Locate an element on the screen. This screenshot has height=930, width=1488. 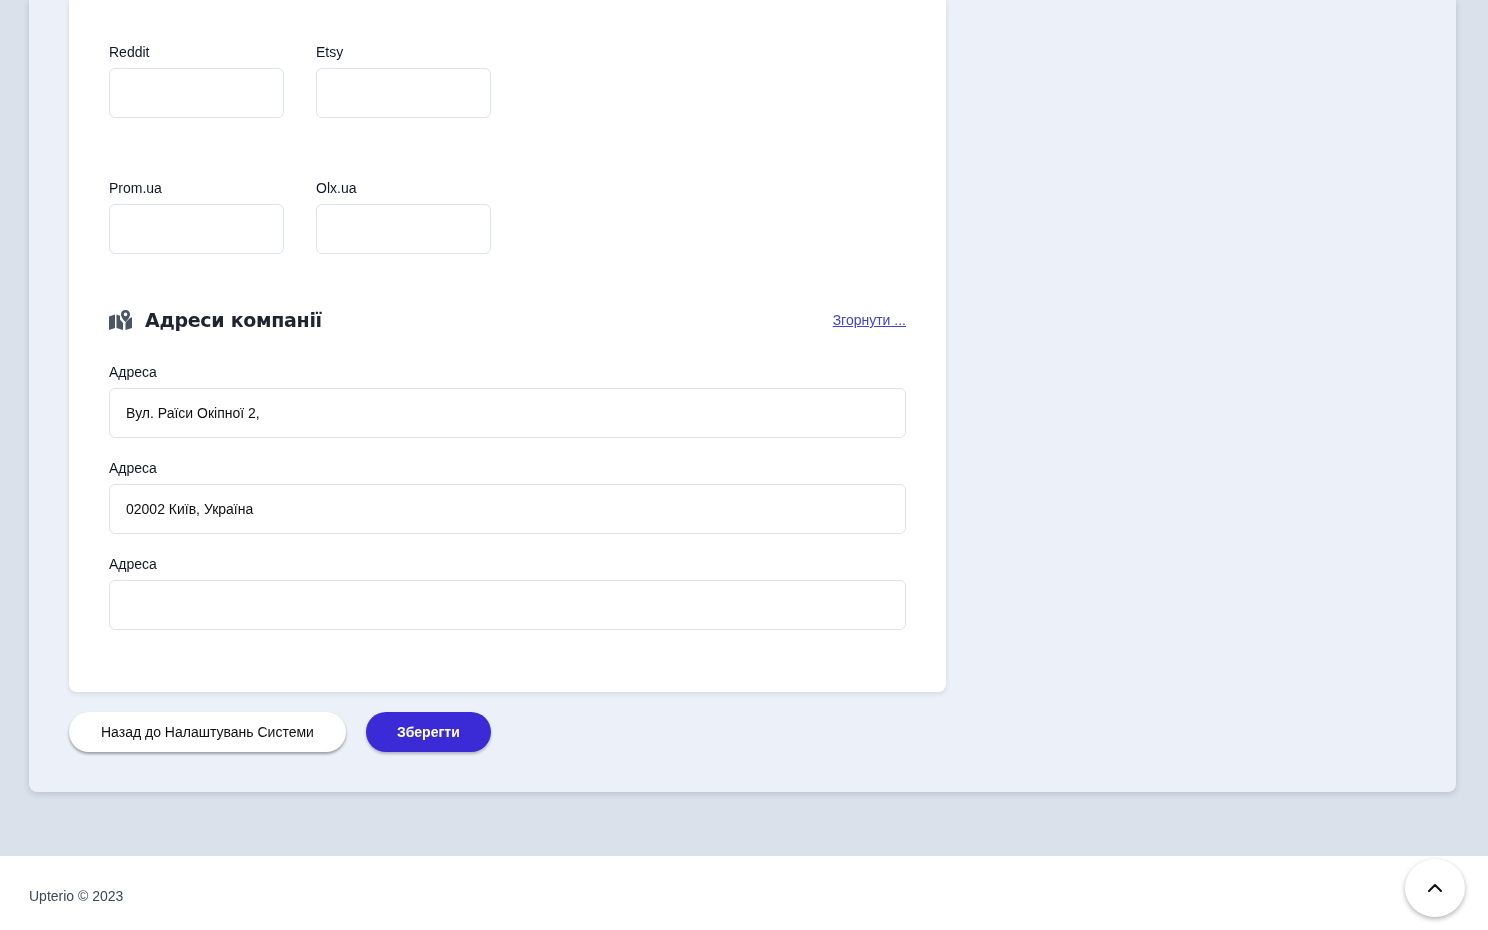
chevron-up-icon is located at coordinates (1435, 888).